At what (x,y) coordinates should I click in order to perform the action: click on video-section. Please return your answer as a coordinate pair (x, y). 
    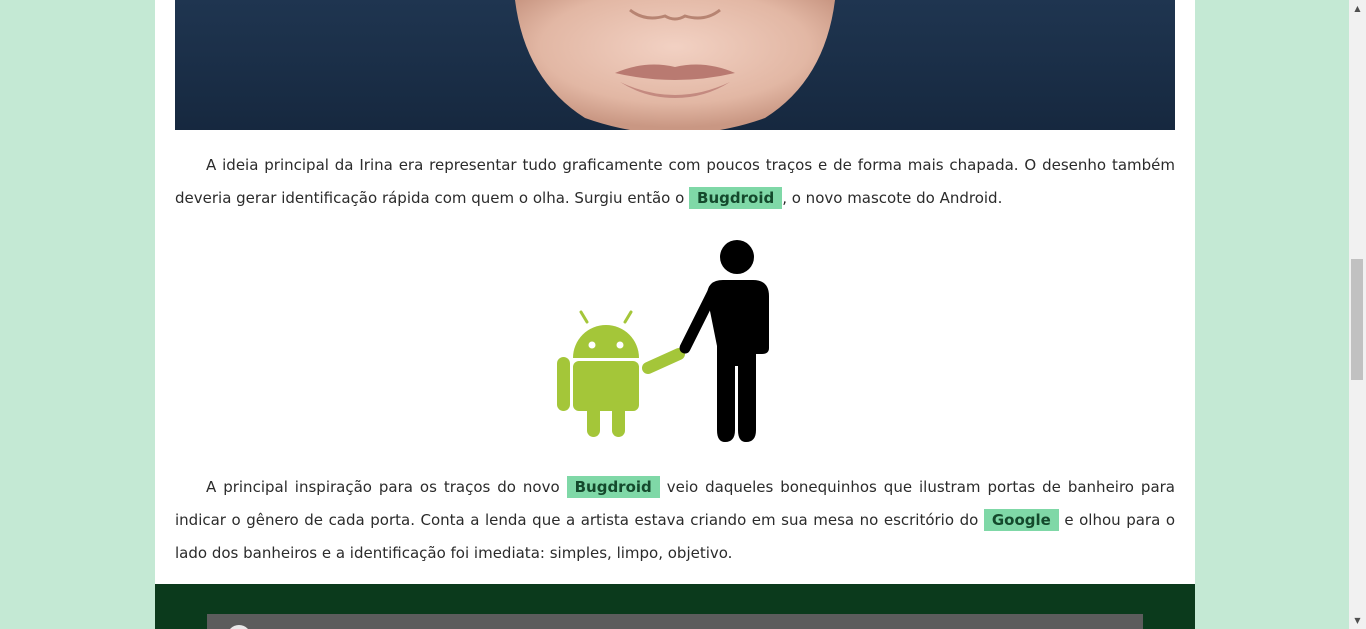
    Looking at the image, I should click on (675, 606).